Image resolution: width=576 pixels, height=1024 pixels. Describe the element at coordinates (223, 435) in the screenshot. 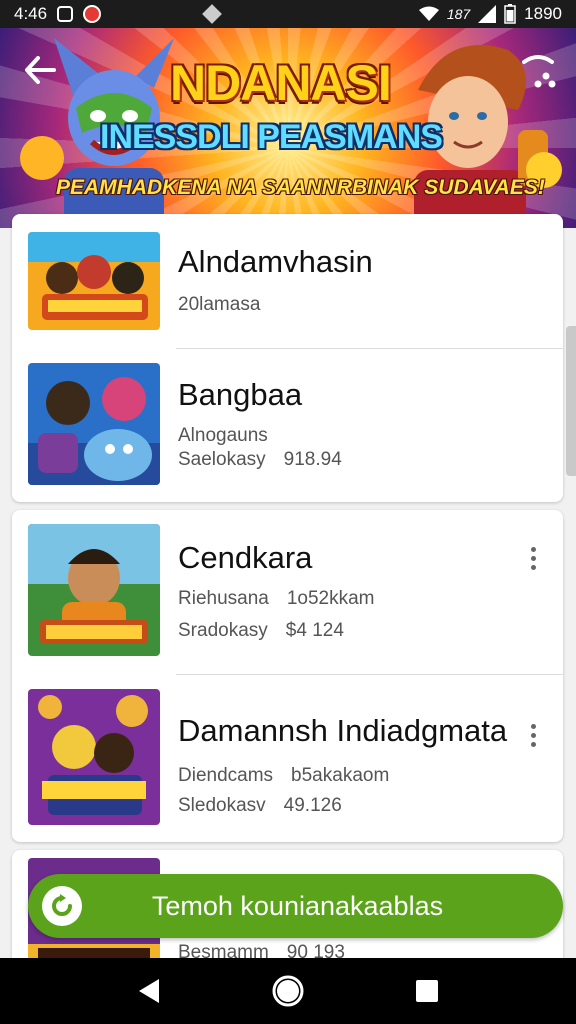

I see `item-subtitle: Alnogauns` at that location.